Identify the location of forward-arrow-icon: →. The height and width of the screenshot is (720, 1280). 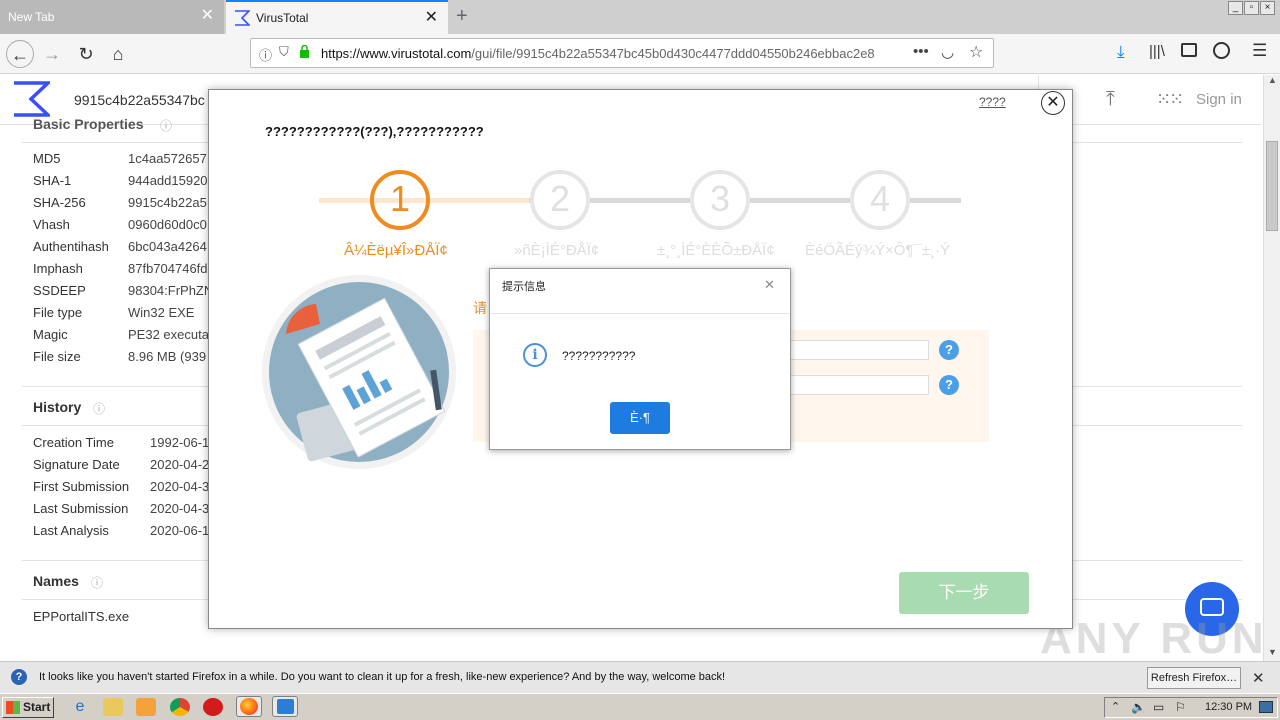
(52, 54).